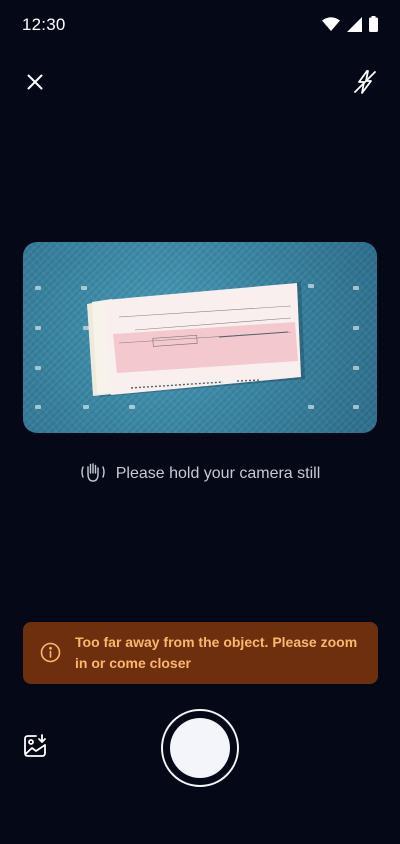  I want to click on battery-icon, so click(373, 26).